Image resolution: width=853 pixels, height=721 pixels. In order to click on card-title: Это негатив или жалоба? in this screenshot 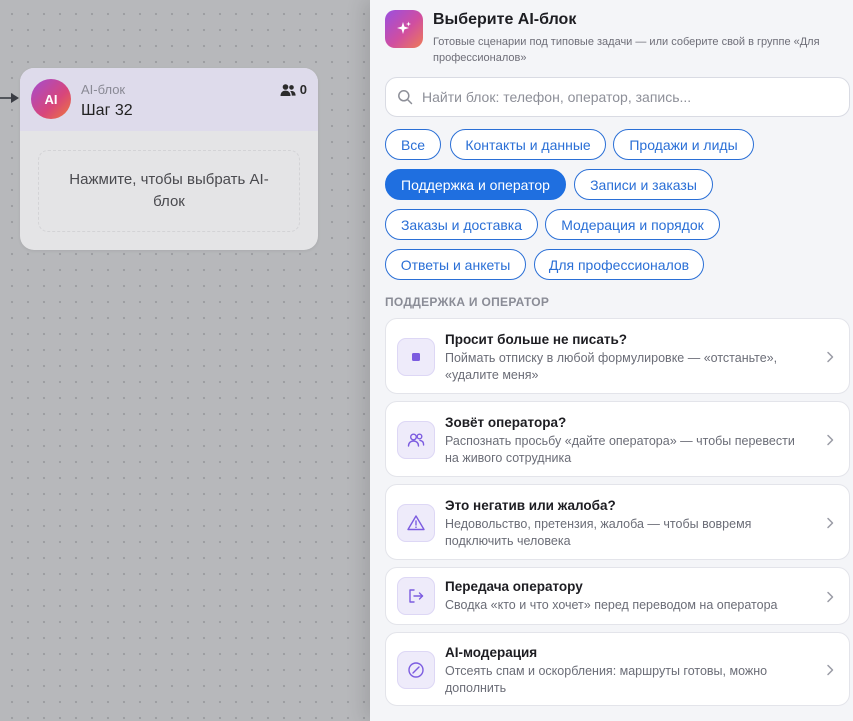, I will do `click(530, 505)`.